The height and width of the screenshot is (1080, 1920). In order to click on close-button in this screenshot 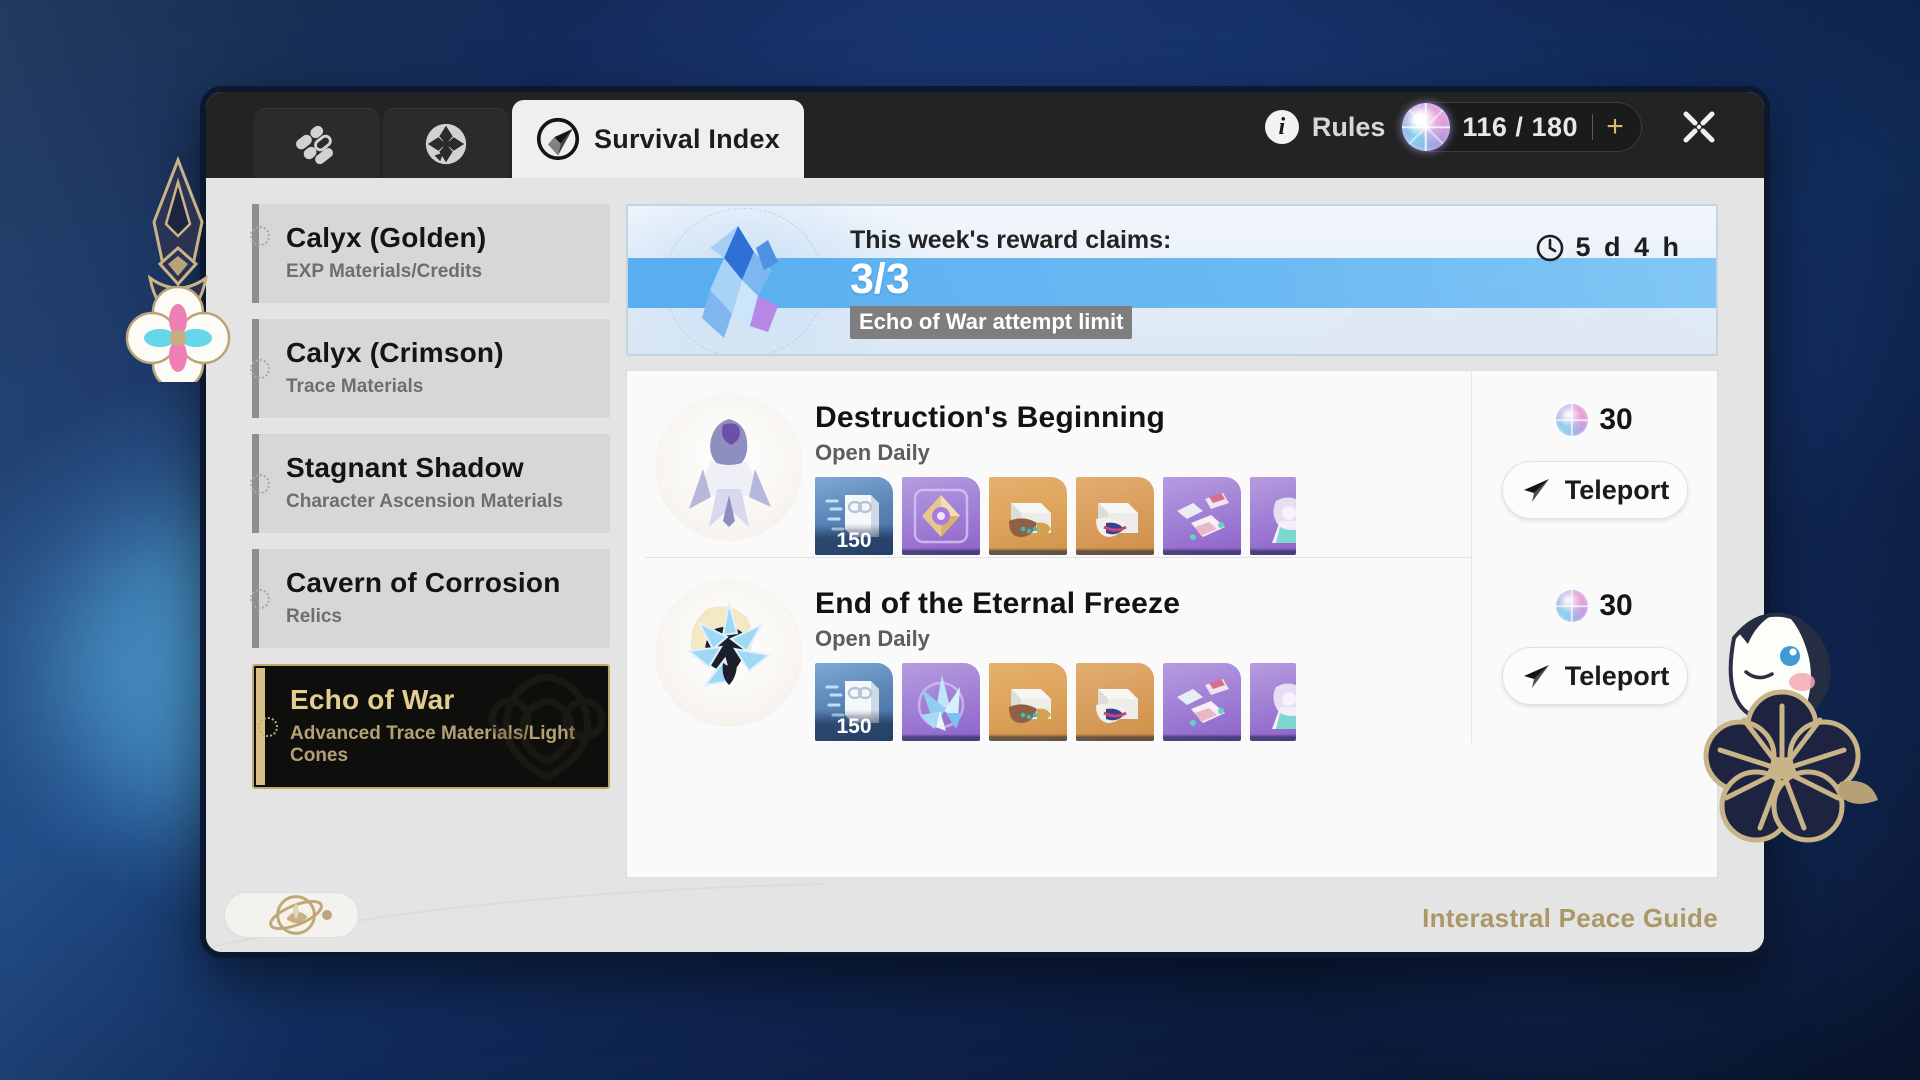, I will do `click(1699, 127)`.